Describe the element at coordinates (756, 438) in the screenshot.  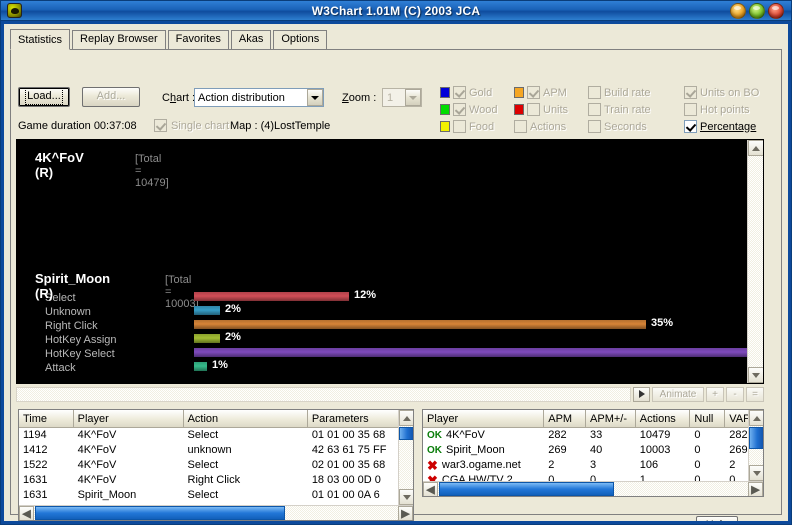
I see `players-scroll-thumb` at that location.